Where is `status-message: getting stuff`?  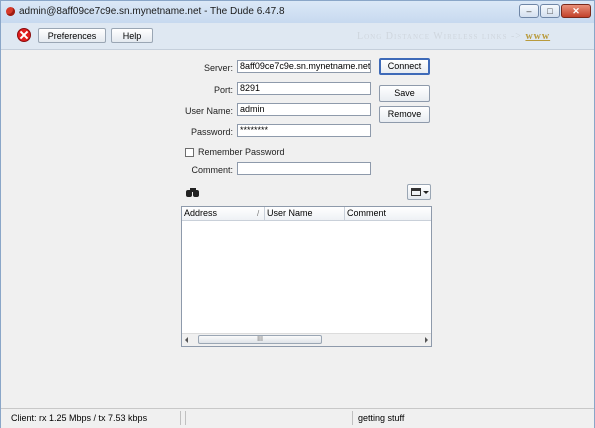
status-message: getting stuff is located at coordinates (381, 418).